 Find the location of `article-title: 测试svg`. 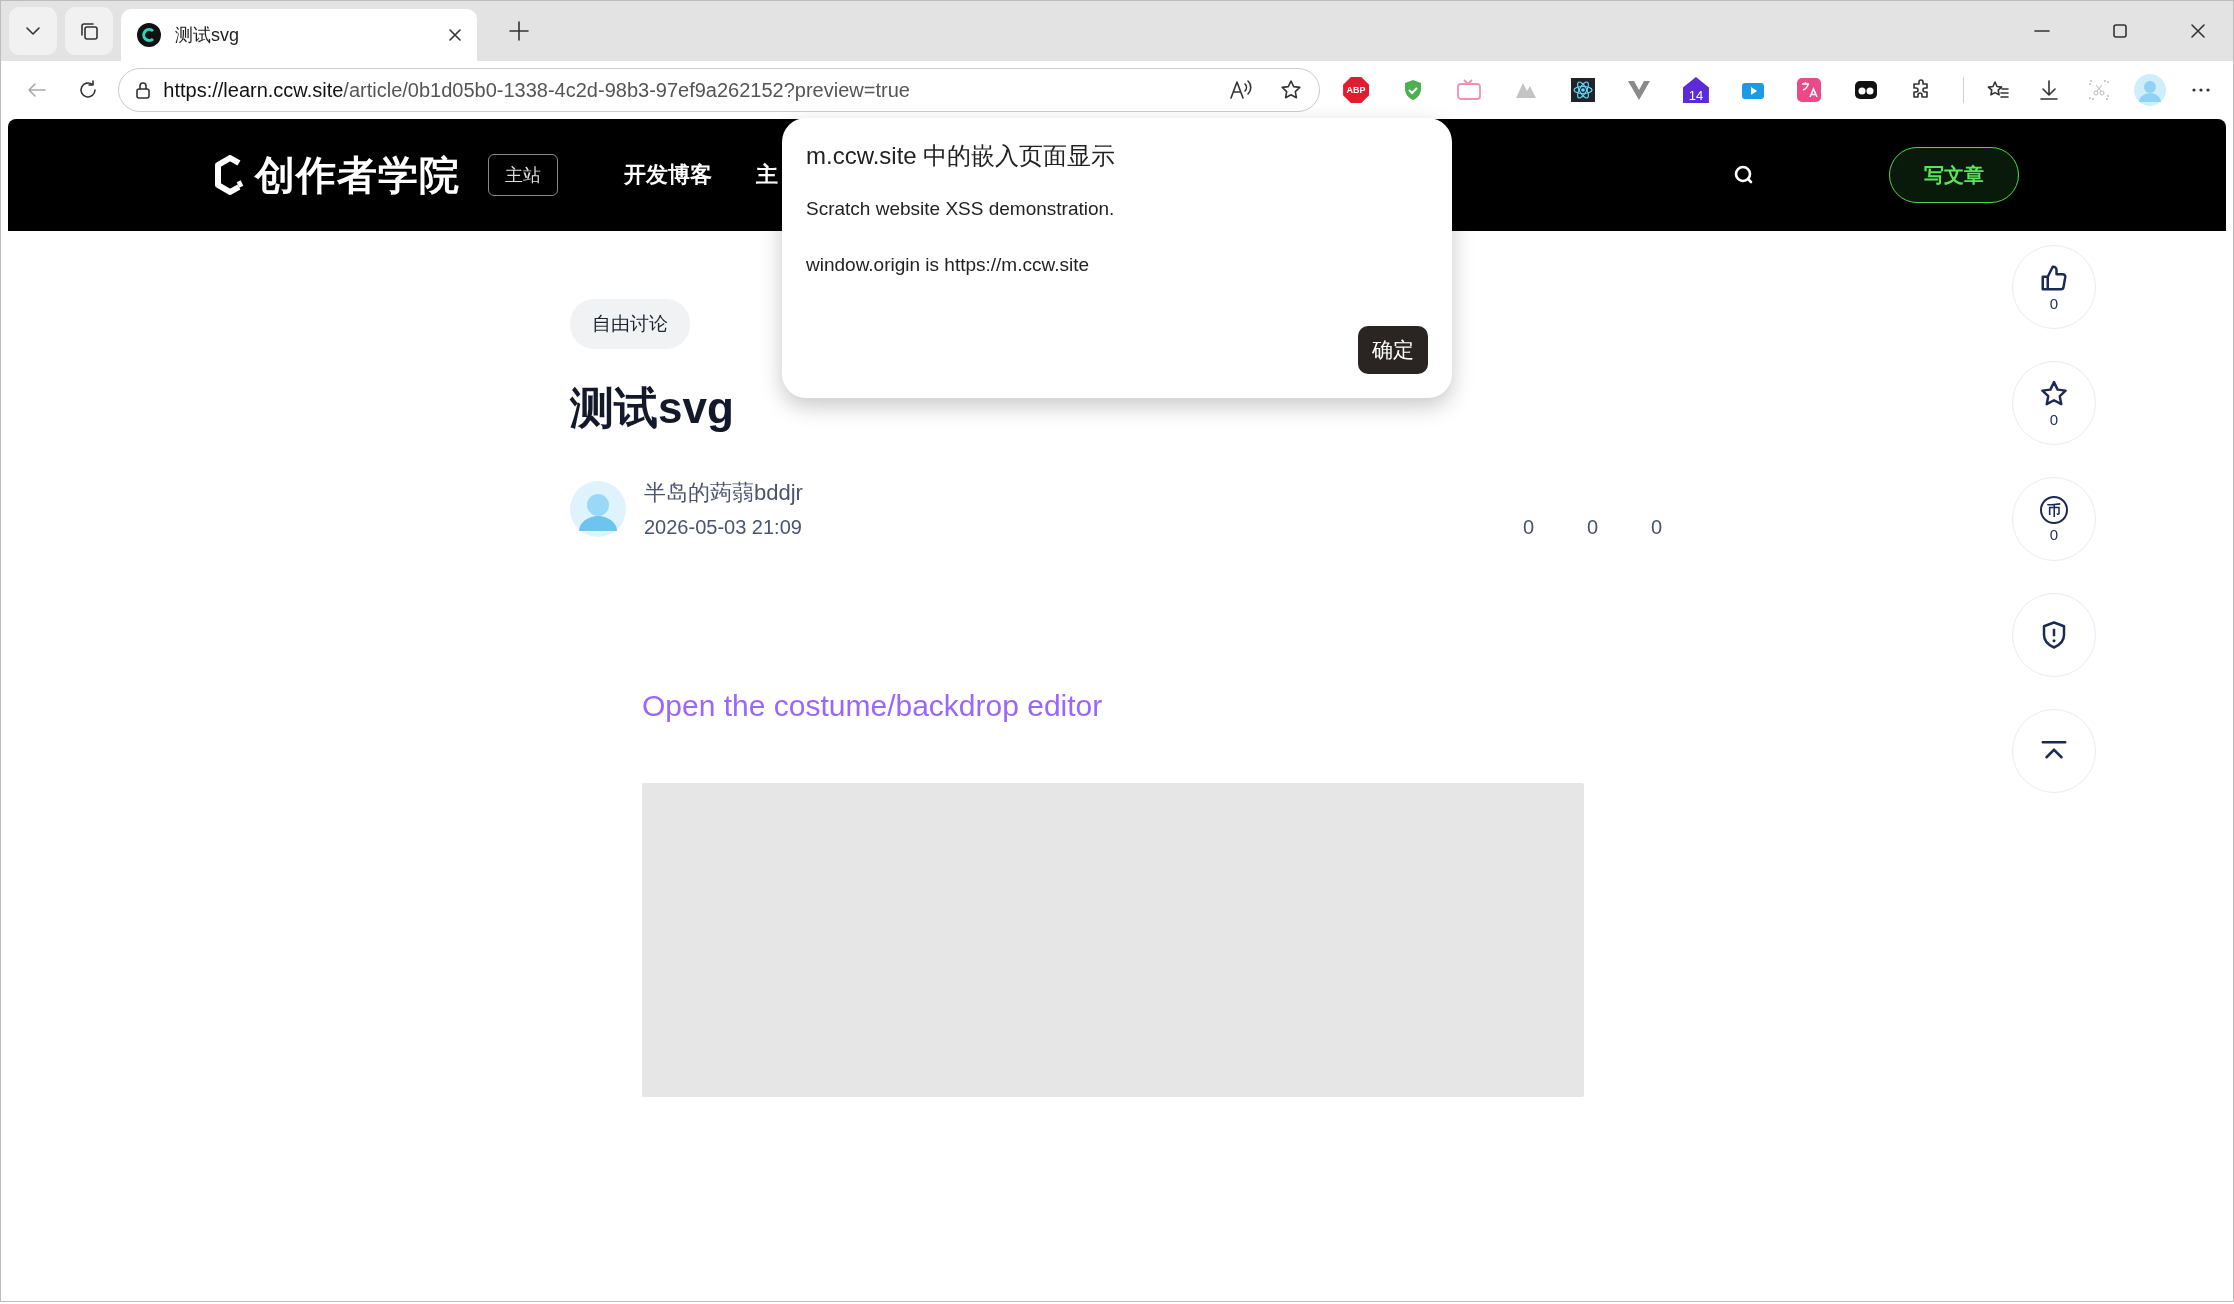

article-title: 测试svg is located at coordinates (652, 408).